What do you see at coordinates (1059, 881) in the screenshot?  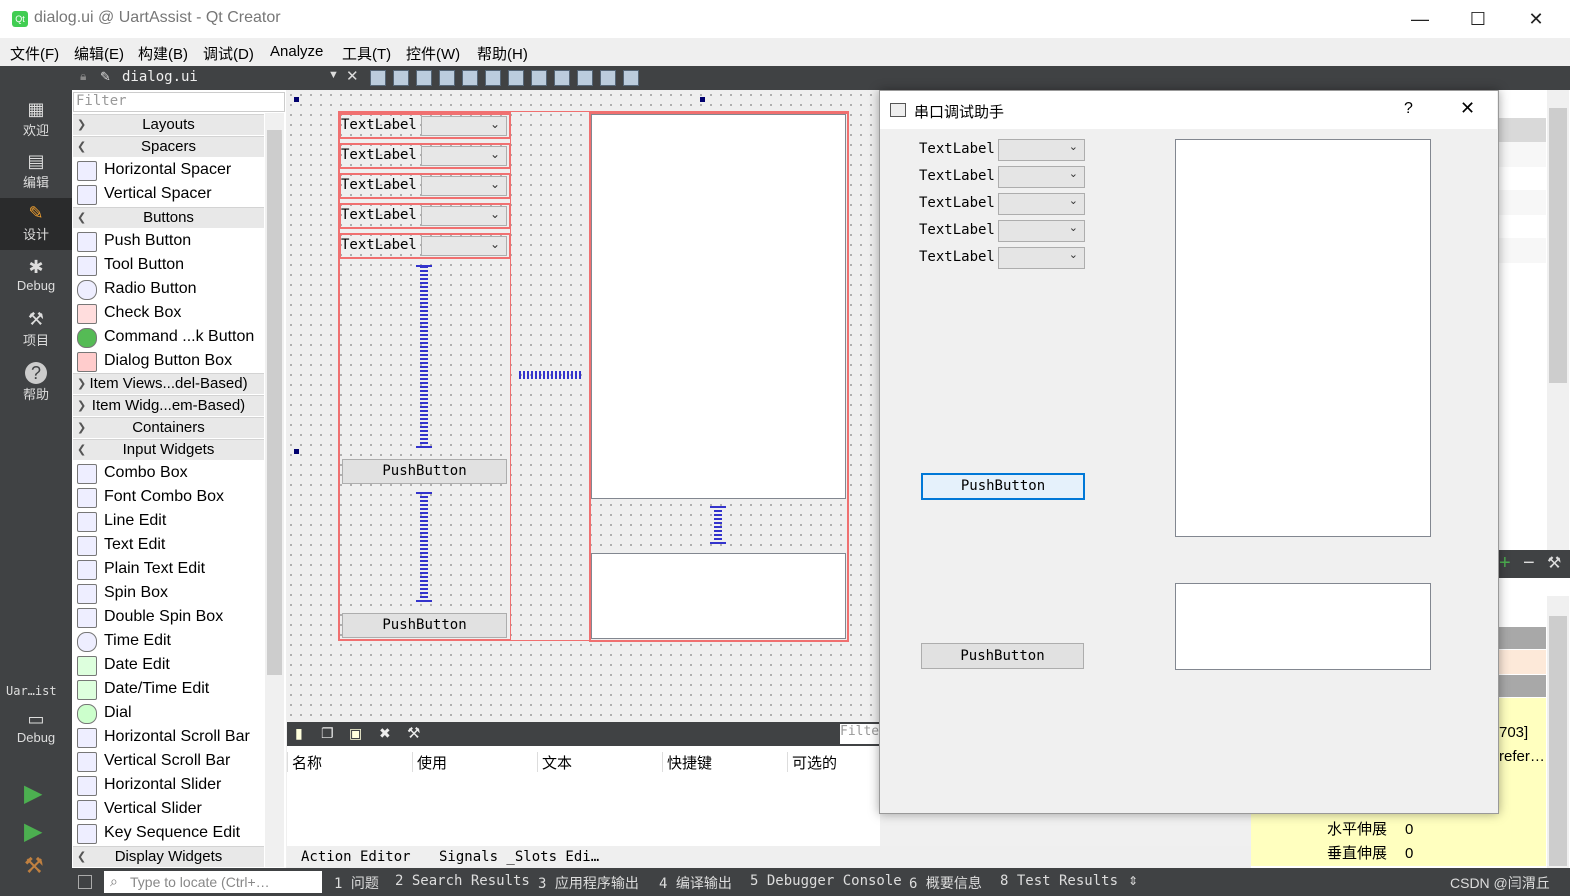 I see `pane-test-results: 8 Test Results` at bounding box center [1059, 881].